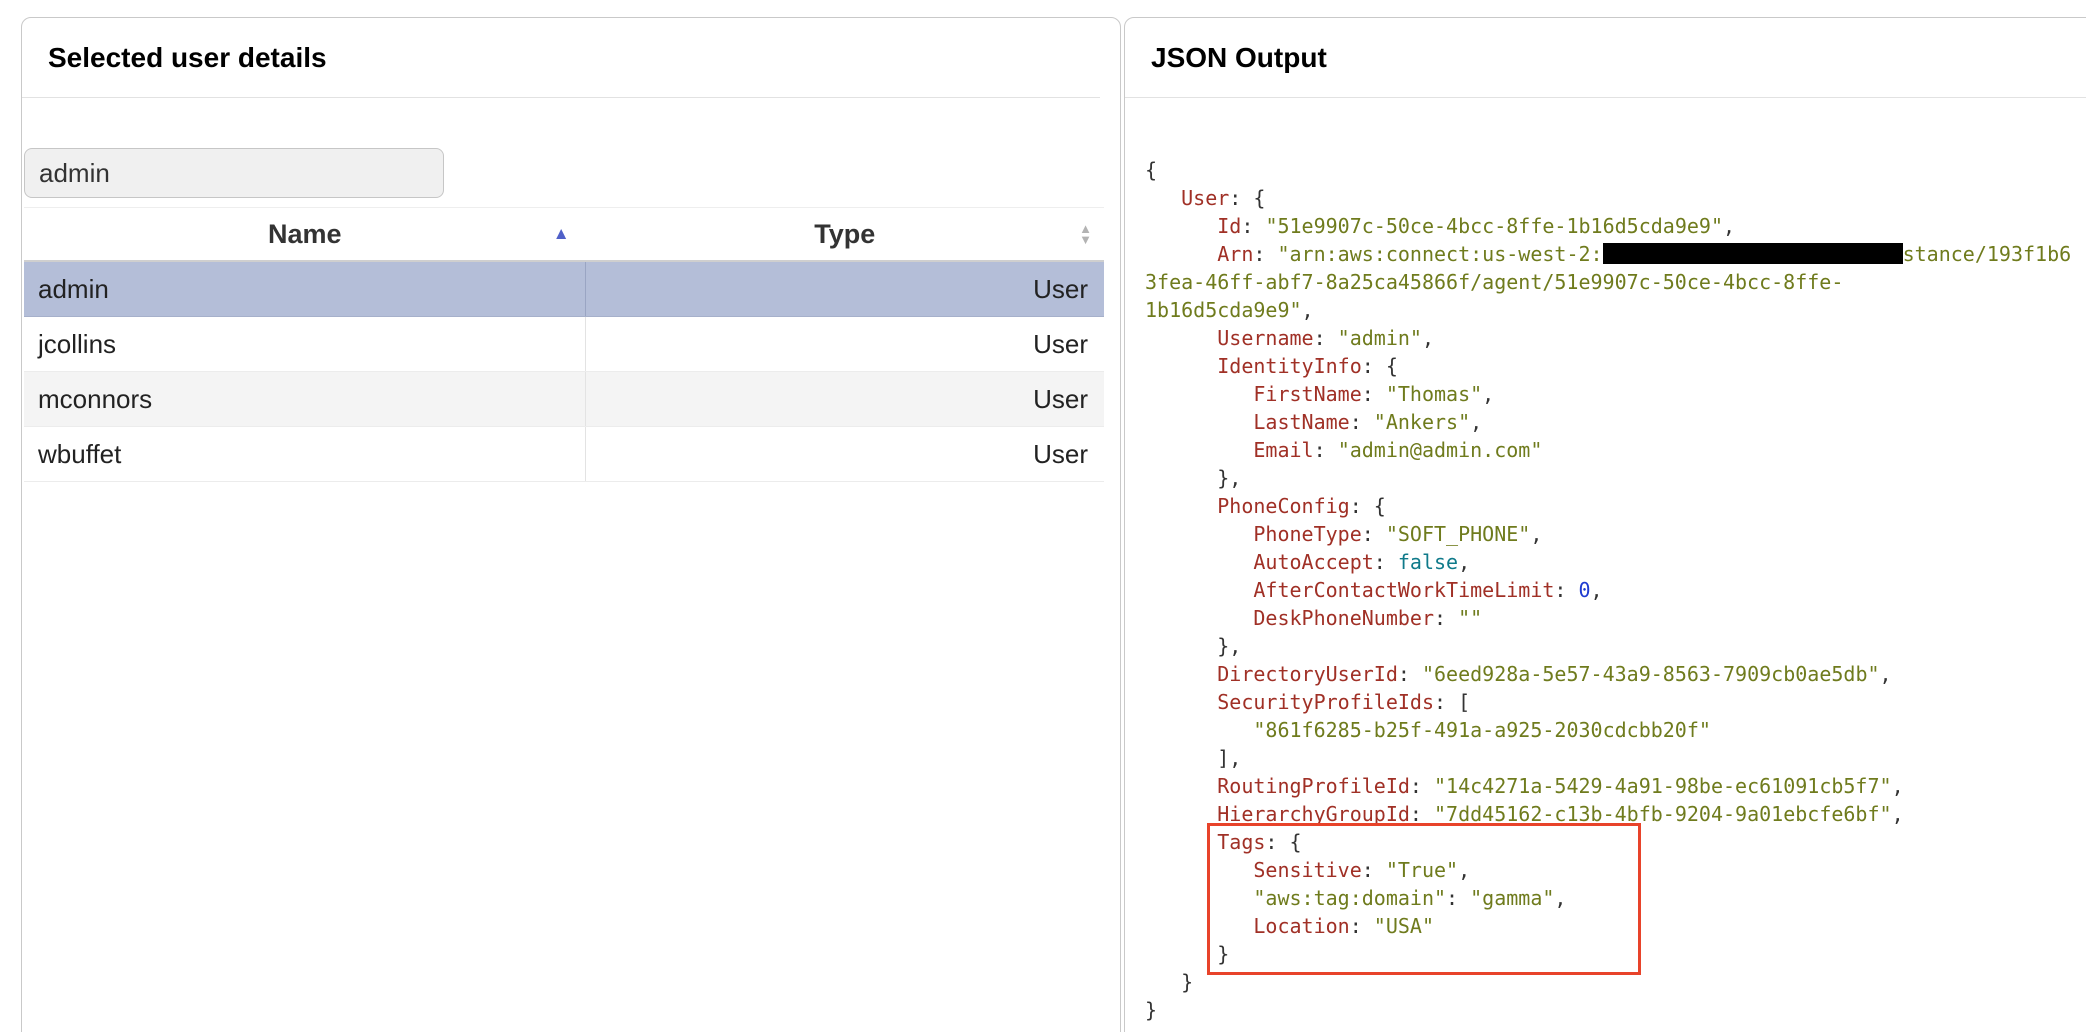 Image resolution: width=2086 pixels, height=1032 pixels. What do you see at coordinates (1313, 786) in the screenshot?
I see `code-segment: RoutingProfileId` at bounding box center [1313, 786].